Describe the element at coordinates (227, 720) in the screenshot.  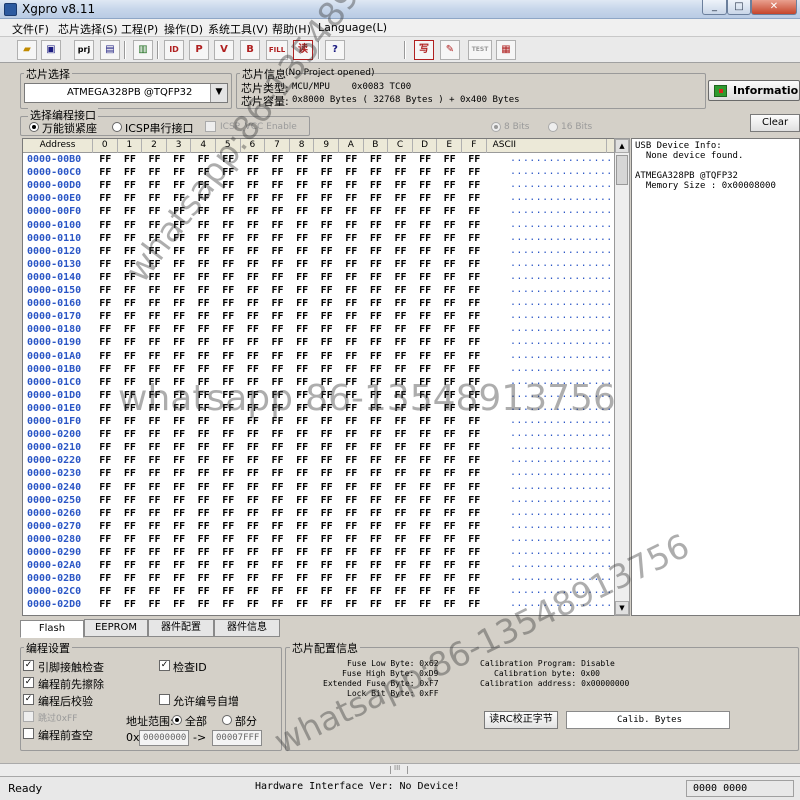
I see `radio-range-part` at that location.